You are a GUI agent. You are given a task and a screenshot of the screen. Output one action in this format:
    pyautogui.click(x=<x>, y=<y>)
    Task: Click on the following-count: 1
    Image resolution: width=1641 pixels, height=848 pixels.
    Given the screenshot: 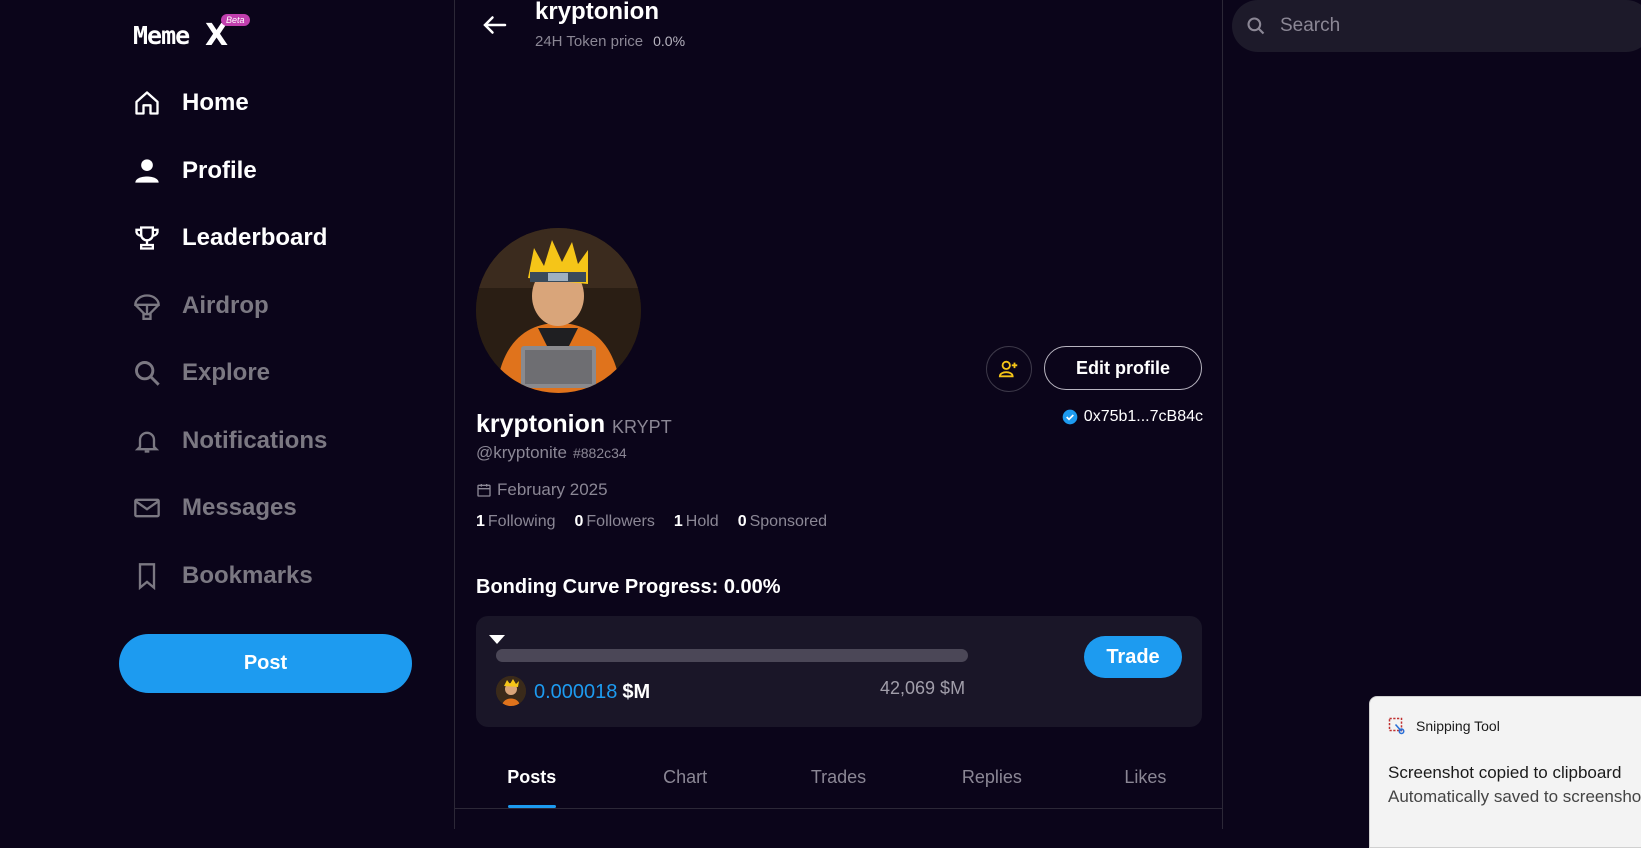 What is the action you would take?
    pyautogui.click(x=480, y=521)
    